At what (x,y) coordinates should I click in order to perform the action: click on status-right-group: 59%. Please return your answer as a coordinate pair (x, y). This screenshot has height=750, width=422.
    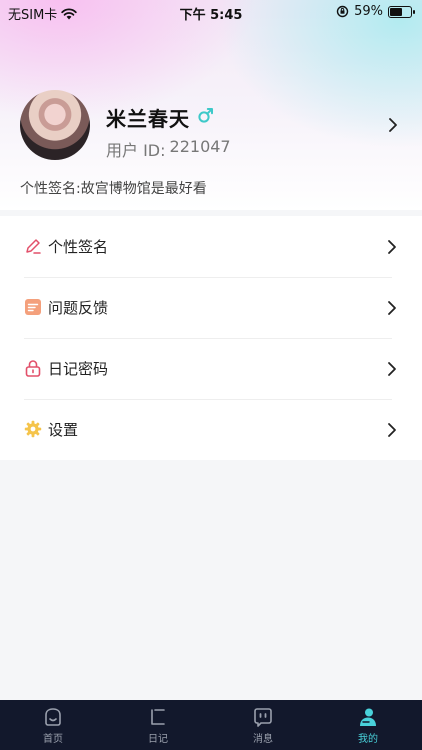
    Looking at the image, I should click on (375, 11).